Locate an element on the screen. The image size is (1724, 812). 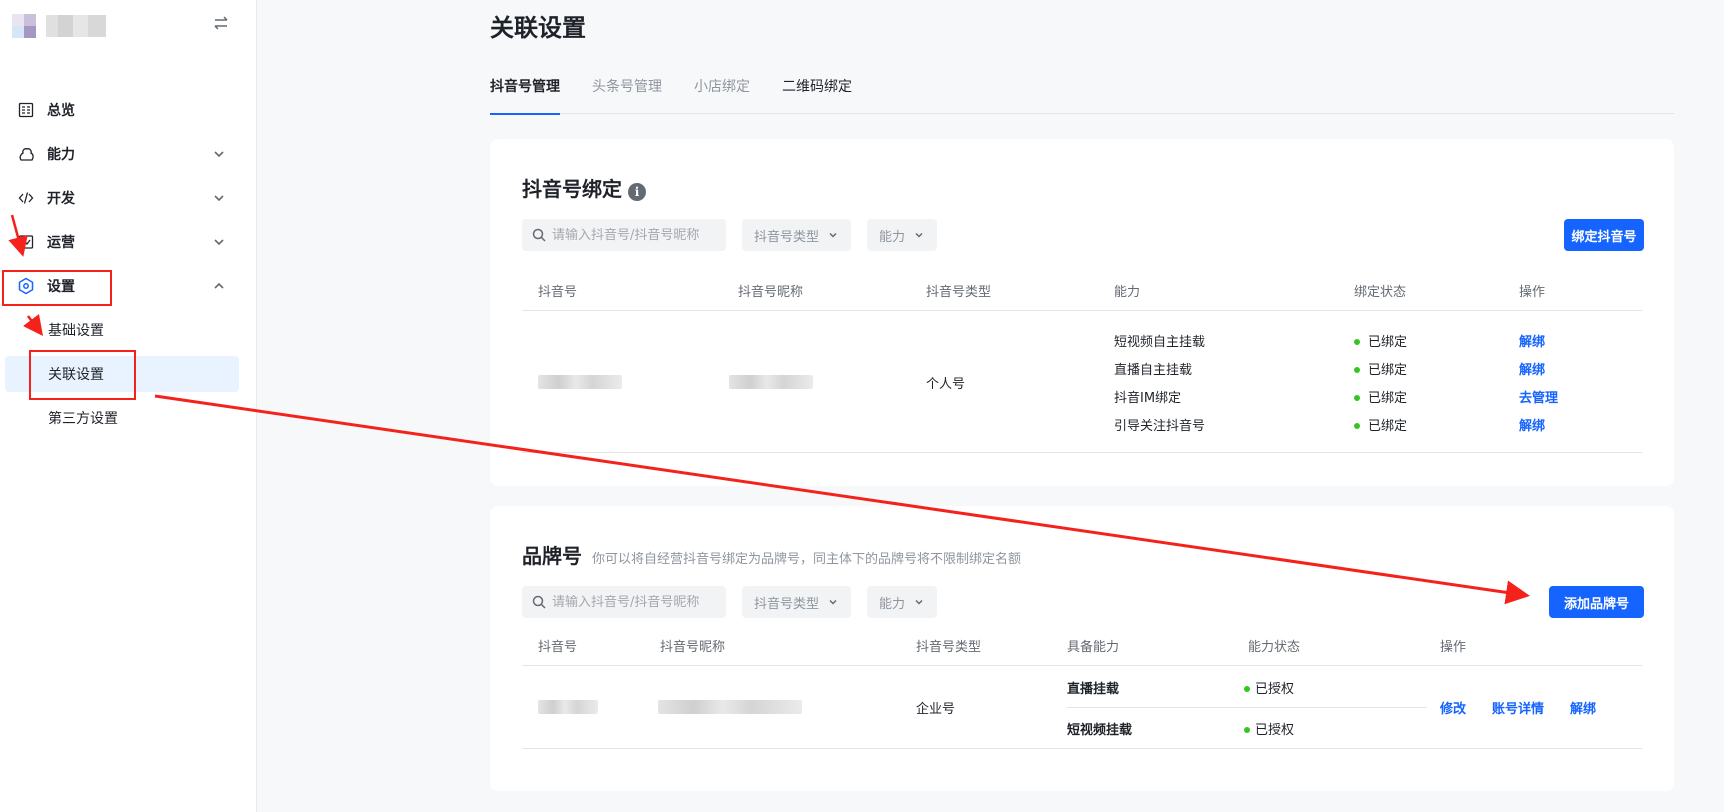
table-header: 抖音号 抖音号昵称 抖音号类型 能力 绑定状态 操作 is located at coordinates (1082, 290).